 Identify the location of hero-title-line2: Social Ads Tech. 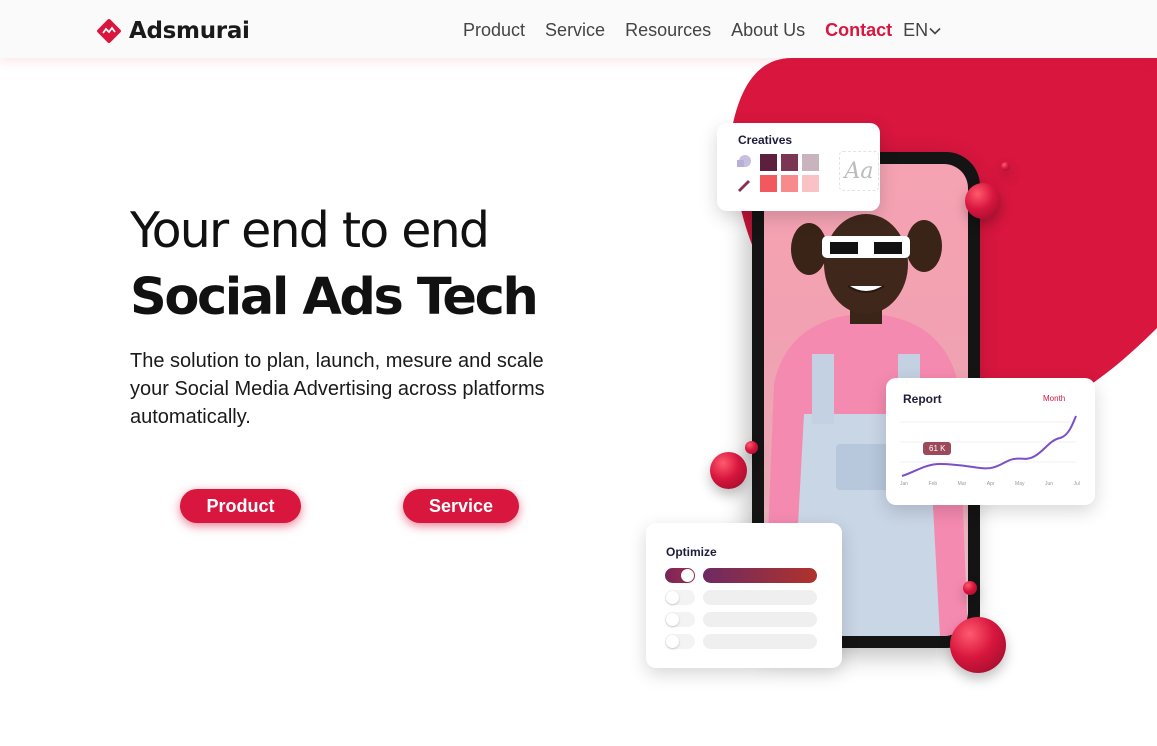
(334, 297).